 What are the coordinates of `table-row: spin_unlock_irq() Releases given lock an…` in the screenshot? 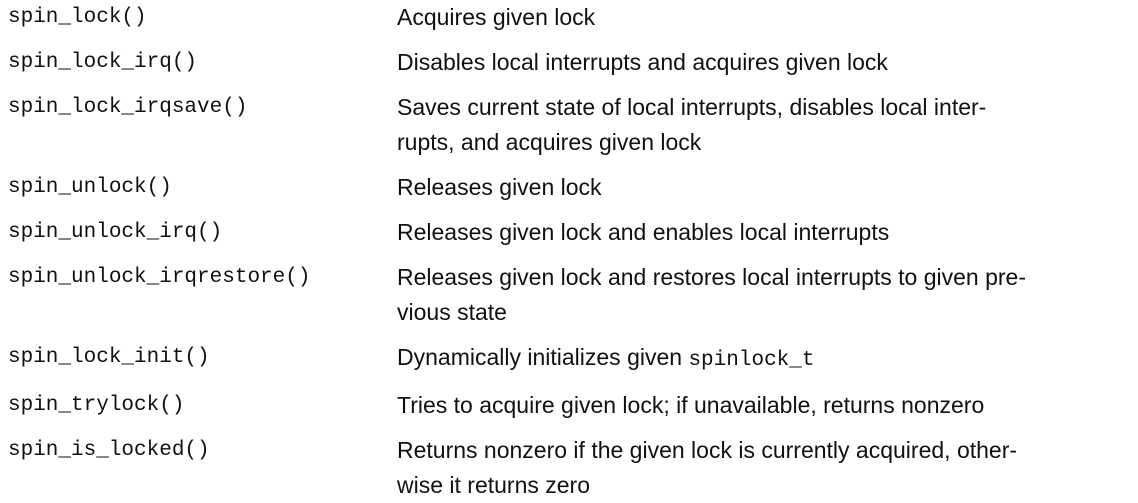 It's located at (571, 232).